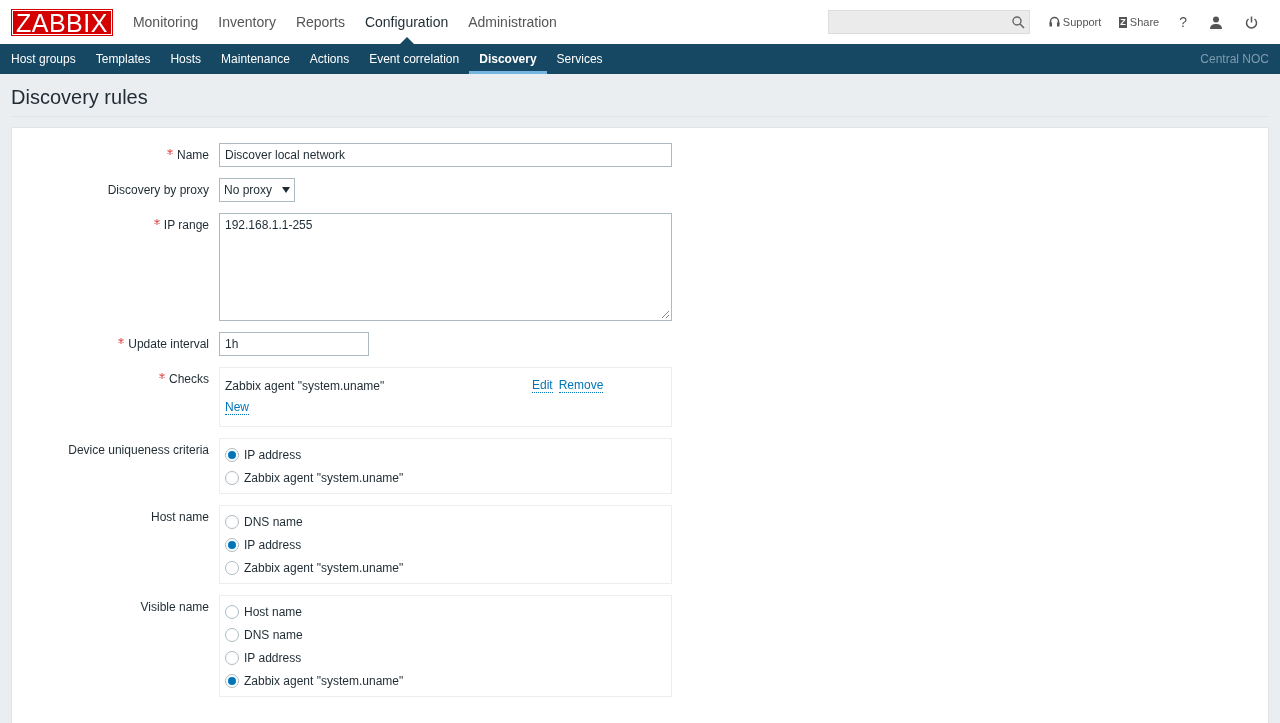 The image size is (1280, 723). What do you see at coordinates (305, 386) in the screenshot?
I see `check-name: Zabbix agent "system.uname"` at bounding box center [305, 386].